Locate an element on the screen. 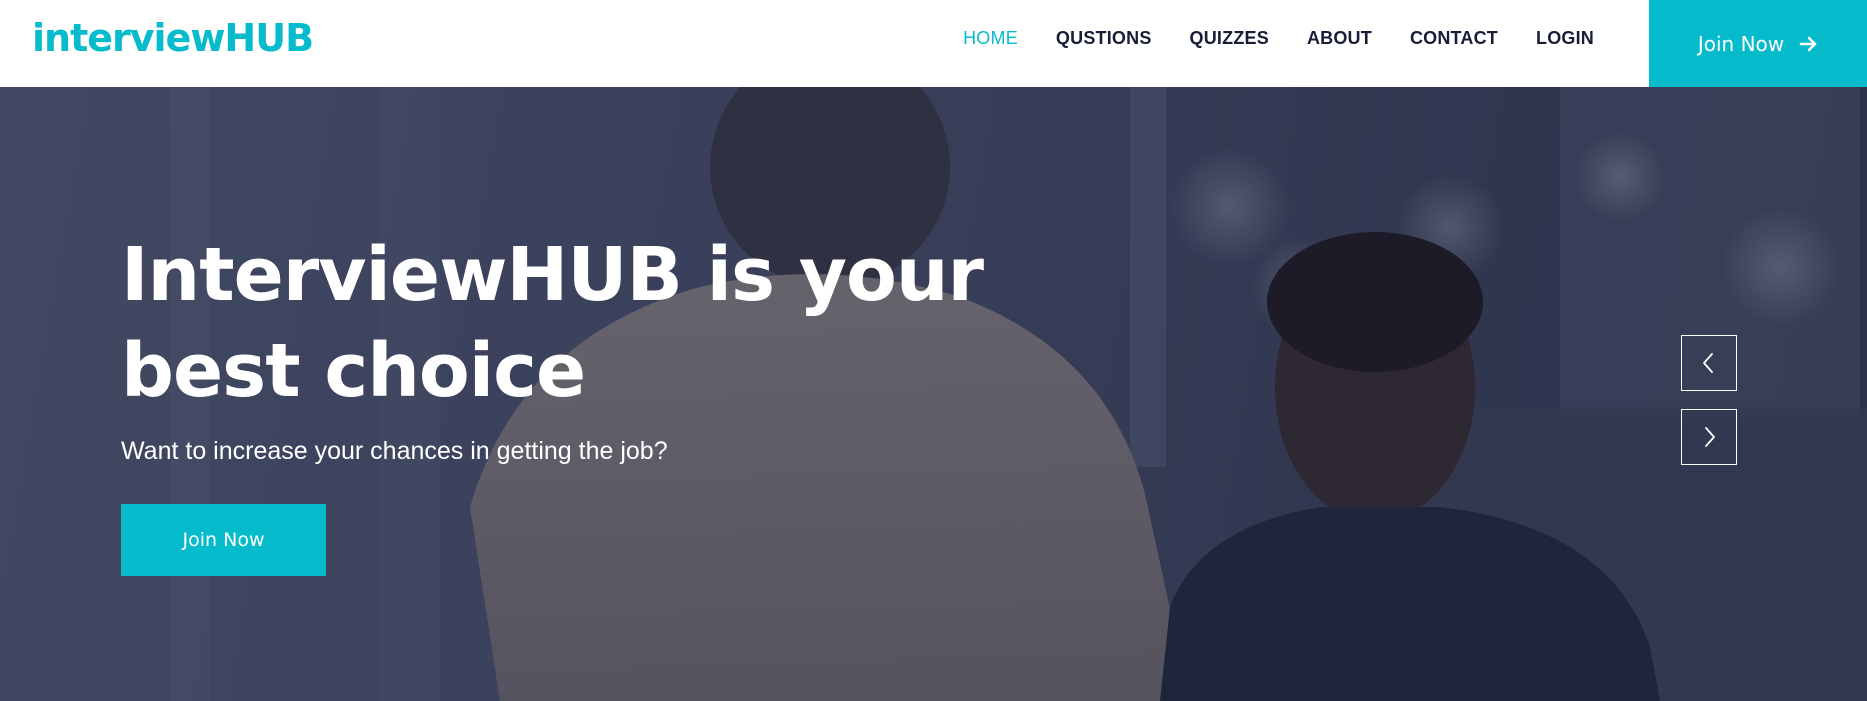  chevron-right-icon is located at coordinates (1710, 437).